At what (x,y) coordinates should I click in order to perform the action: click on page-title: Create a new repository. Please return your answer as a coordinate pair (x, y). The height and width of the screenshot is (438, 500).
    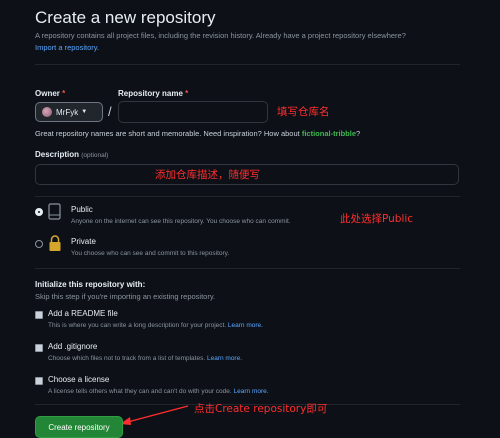
    Looking at the image, I should click on (125, 17).